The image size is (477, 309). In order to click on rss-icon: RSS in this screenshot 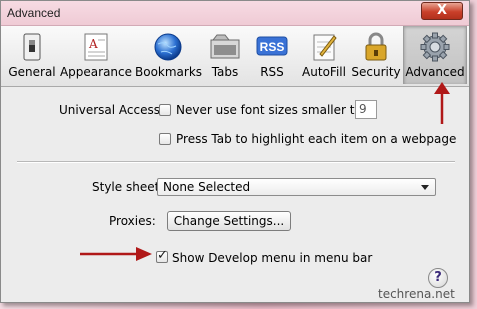, I will do `click(272, 46)`.